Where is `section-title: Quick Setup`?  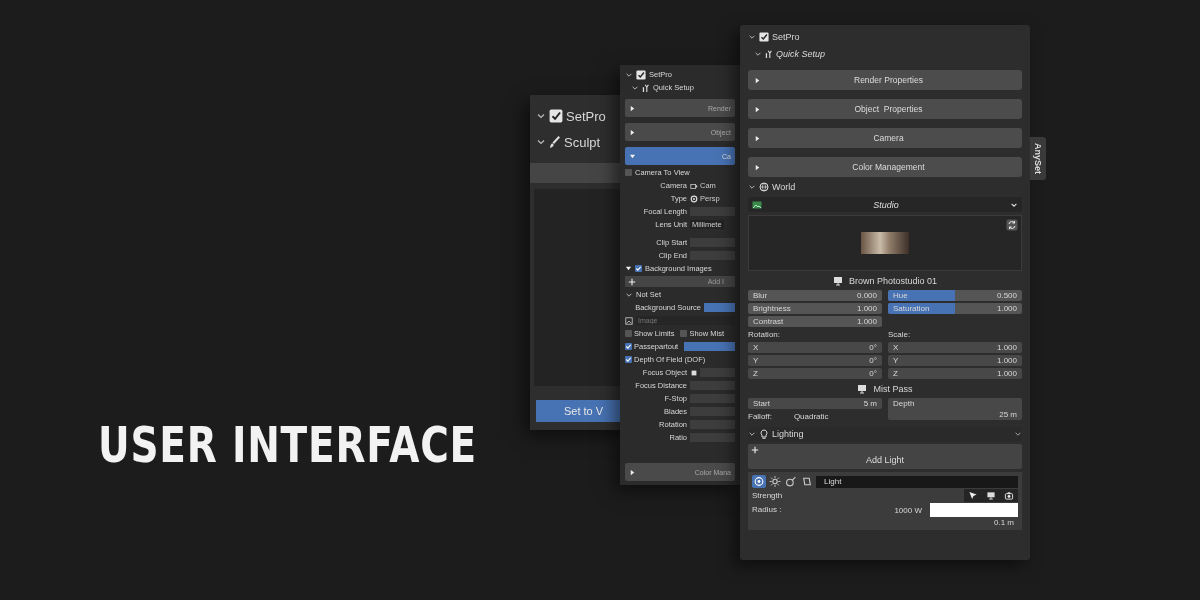 section-title: Quick Setup is located at coordinates (801, 54).